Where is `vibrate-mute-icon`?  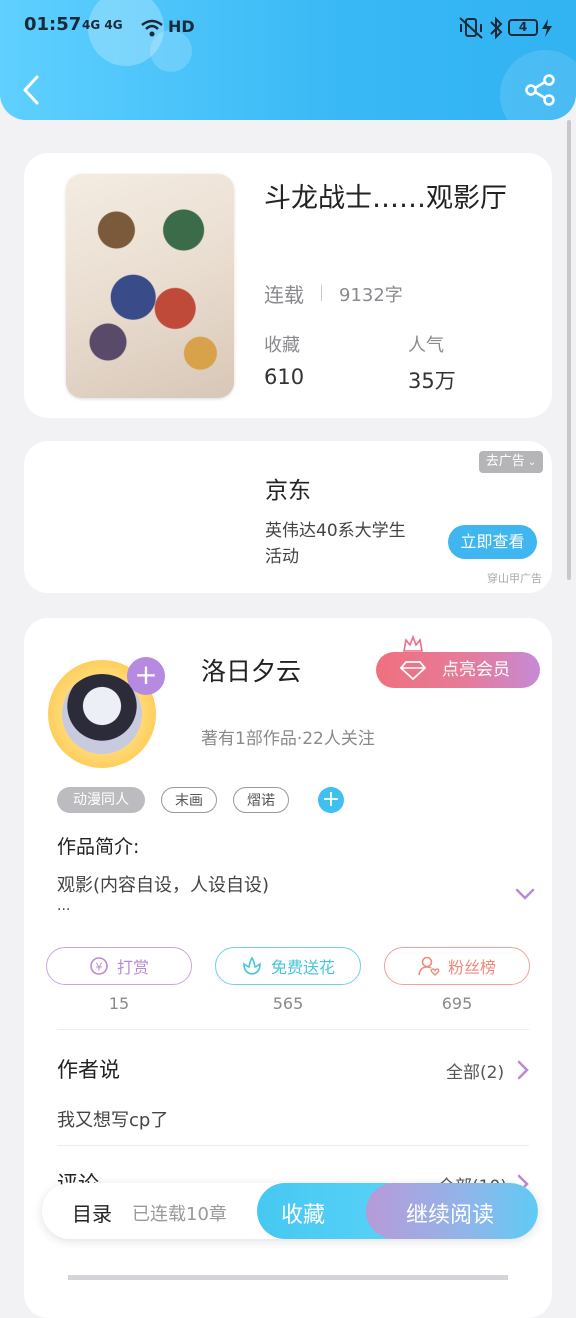
vibrate-mute-icon is located at coordinates (471, 28).